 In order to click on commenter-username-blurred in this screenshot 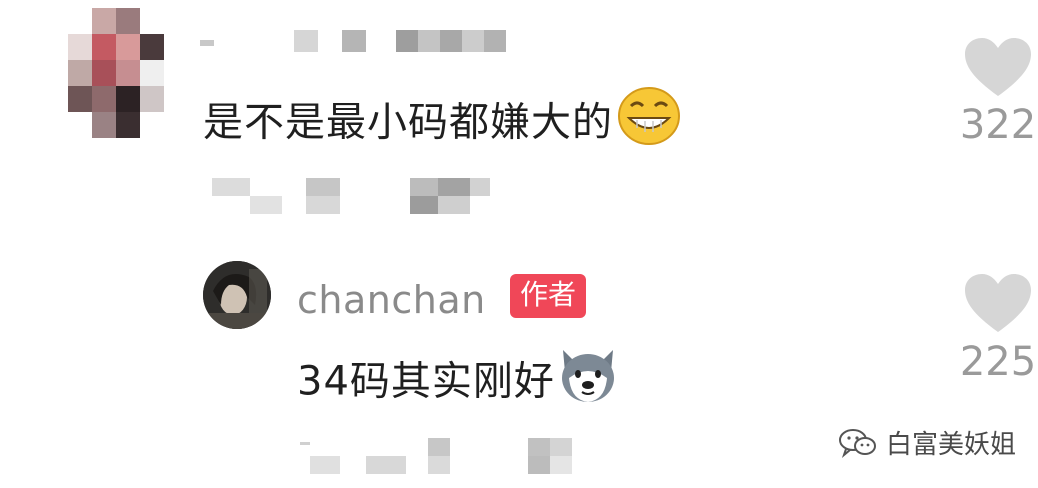, I will do `click(353, 41)`.